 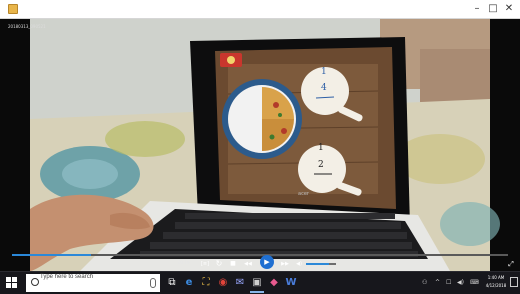 What do you see at coordinates (511, 264) in the screenshot?
I see `fullscreen-icon: ⤢` at bounding box center [511, 264].